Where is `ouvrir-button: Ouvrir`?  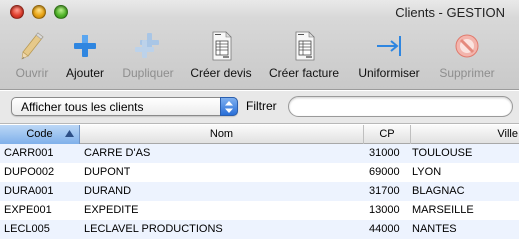
ouvrir-button: Ouvrir is located at coordinates (32, 55).